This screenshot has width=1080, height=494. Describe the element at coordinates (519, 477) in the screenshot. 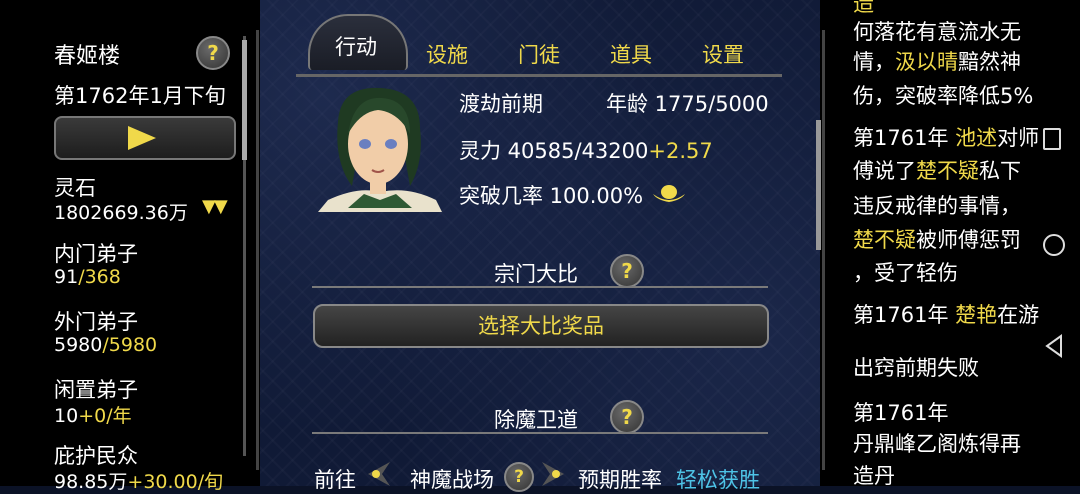

I see `battlefield-help-icon: ?` at that location.